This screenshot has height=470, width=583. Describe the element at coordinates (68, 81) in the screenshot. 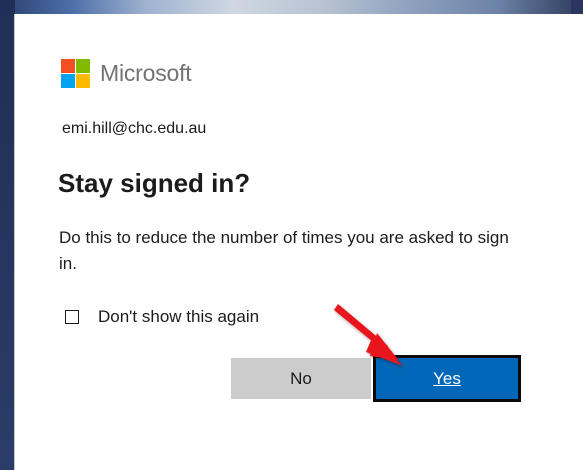

I see `logo-square-blue` at that location.